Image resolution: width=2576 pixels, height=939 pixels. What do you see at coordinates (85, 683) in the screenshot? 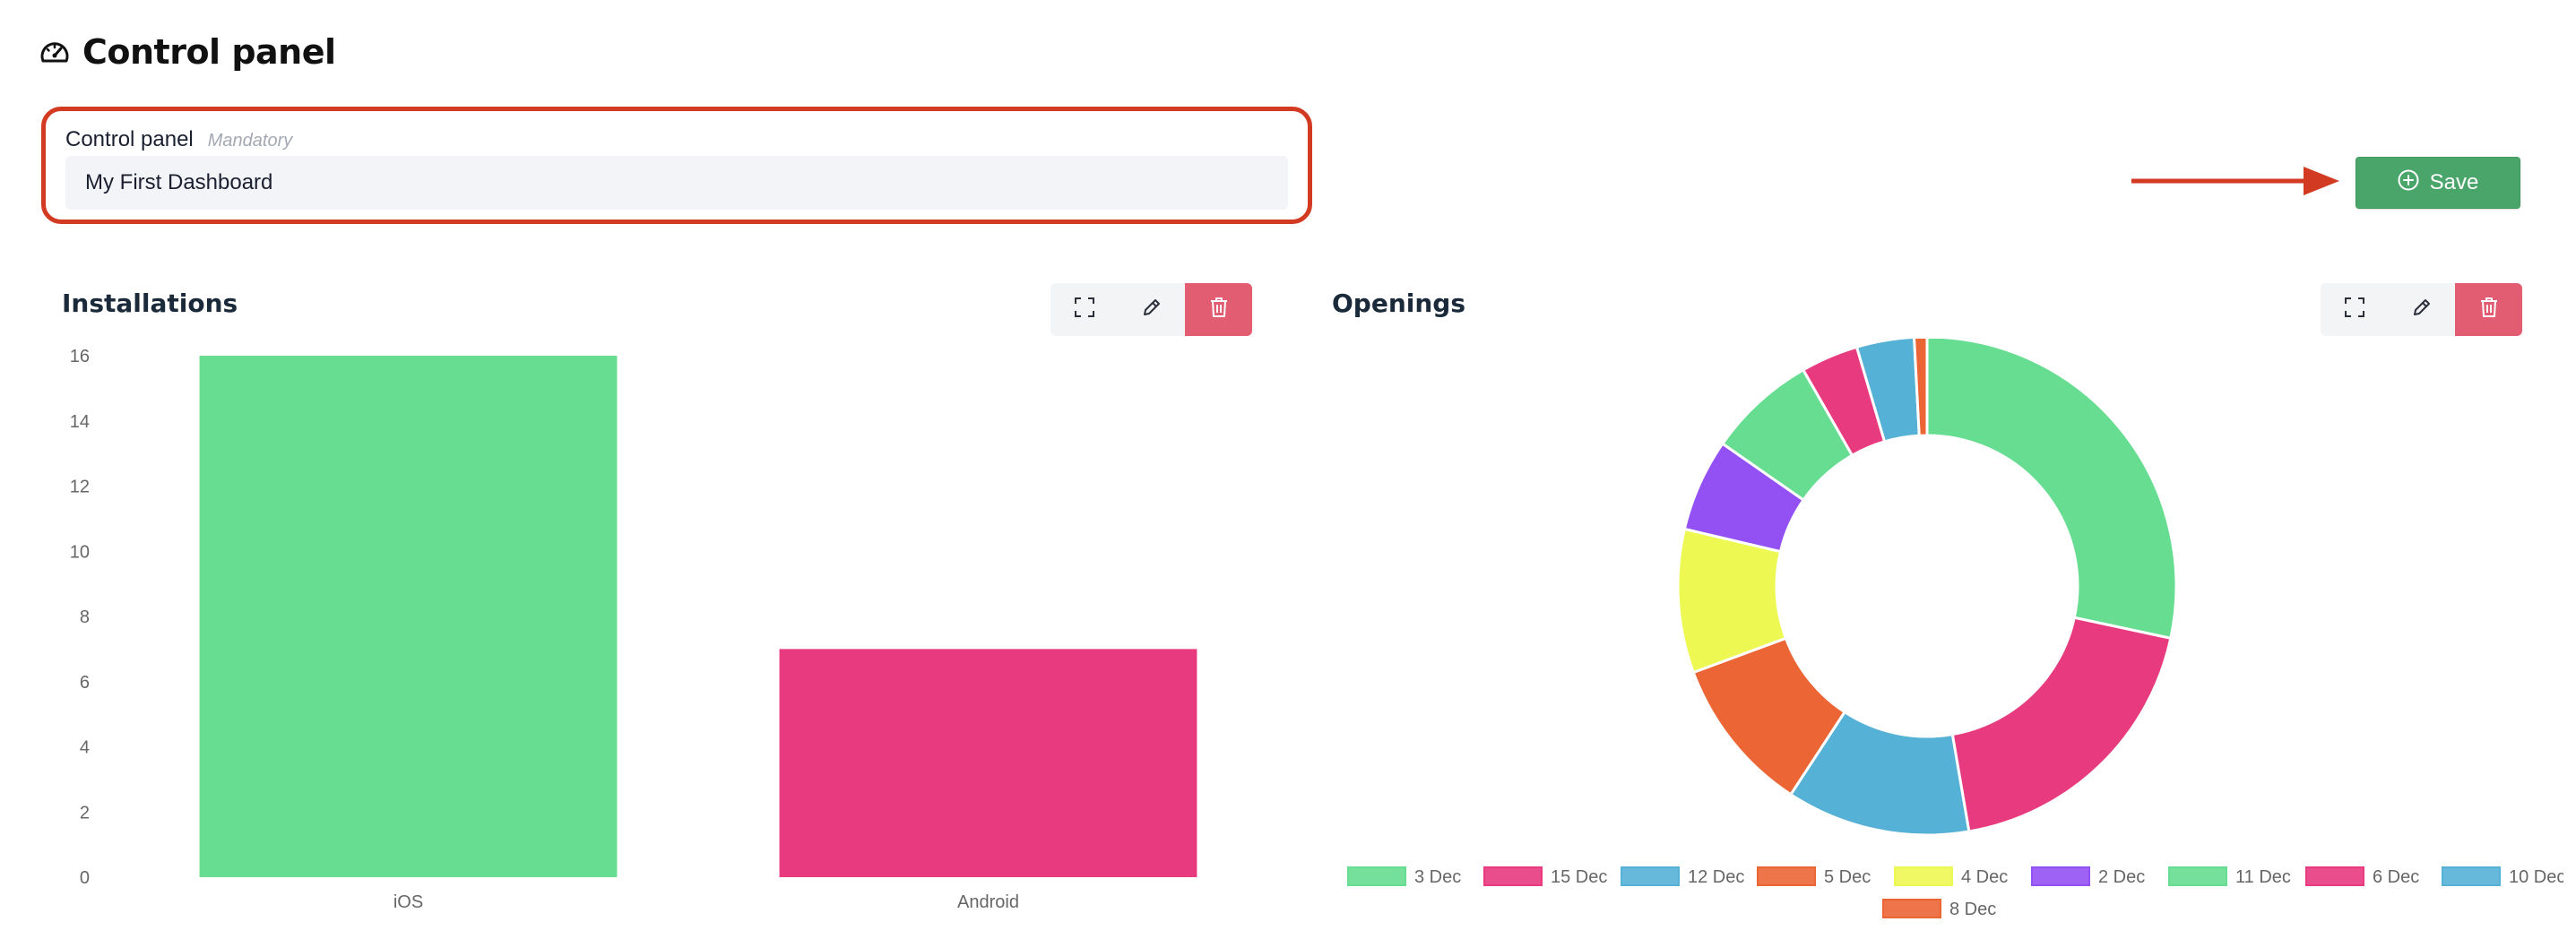
I see `y-tick-label: 6` at bounding box center [85, 683].